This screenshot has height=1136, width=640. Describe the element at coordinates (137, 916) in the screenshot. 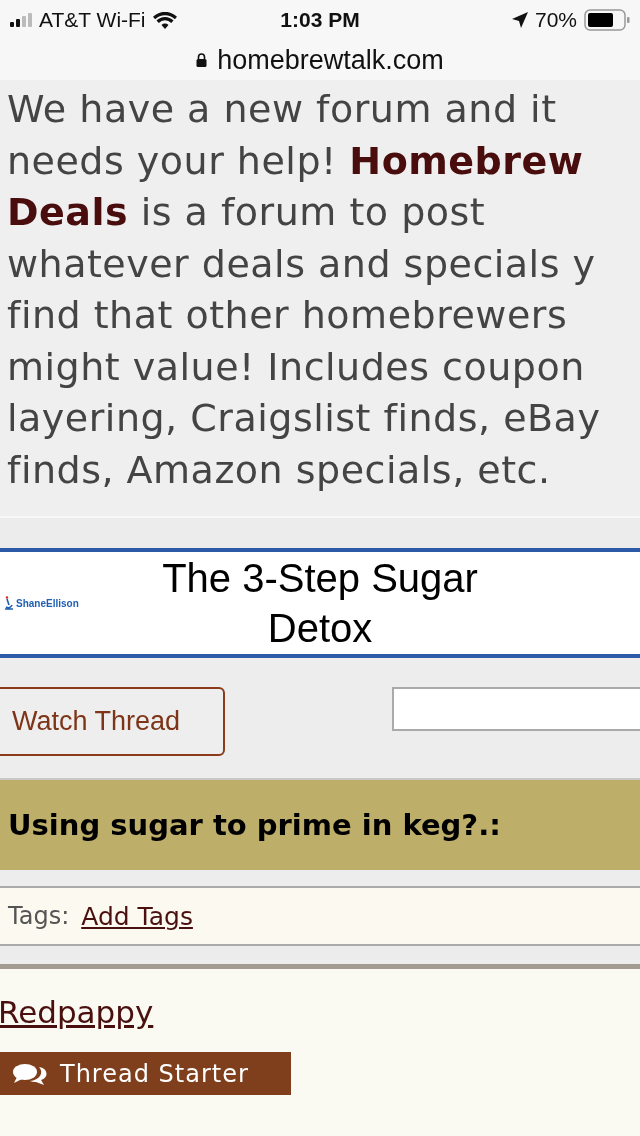

I see `add-tags-link: Add Tags` at that location.